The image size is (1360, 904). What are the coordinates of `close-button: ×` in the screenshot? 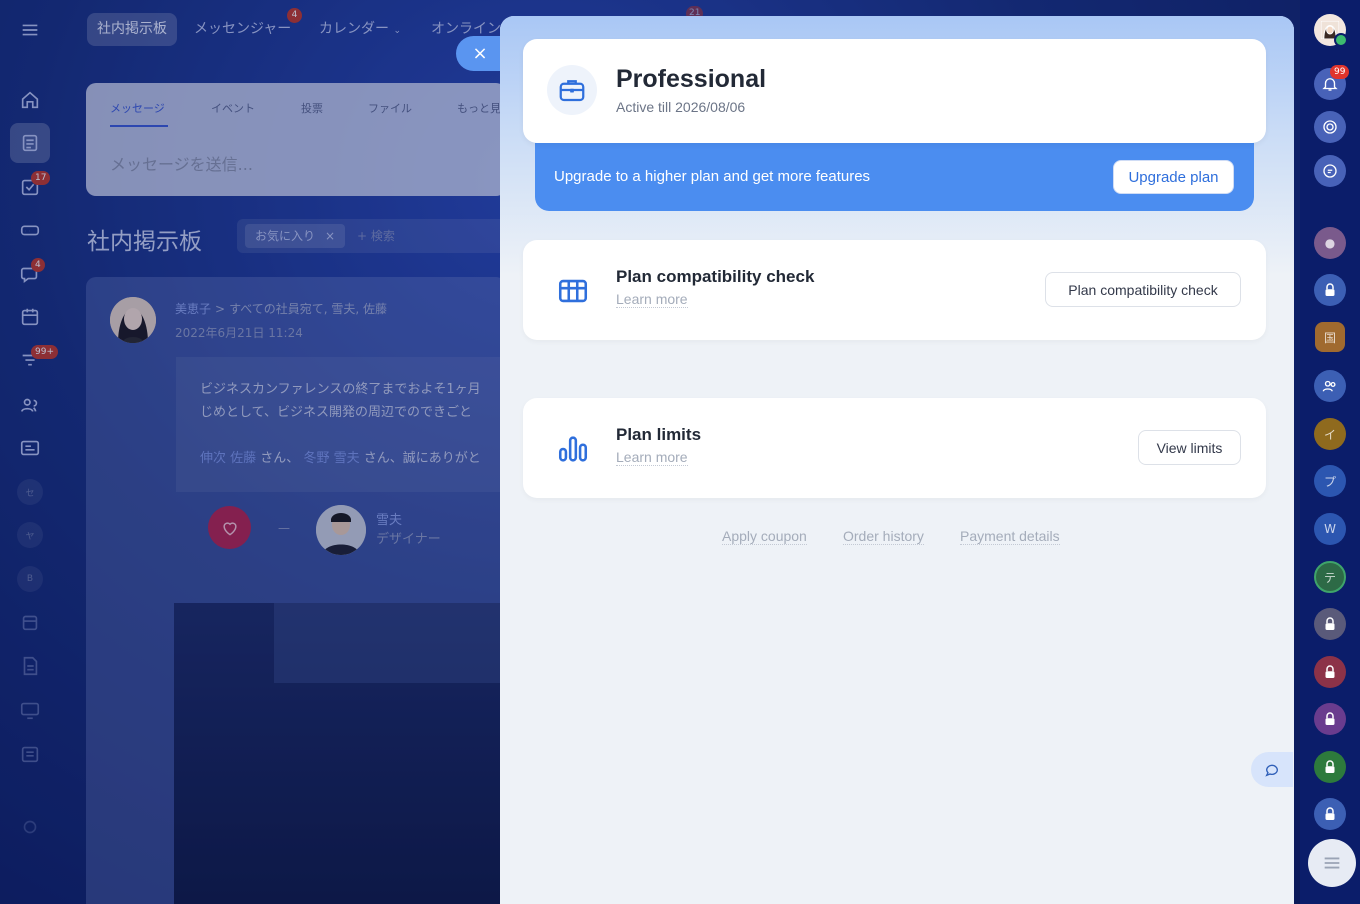 It's located at (480, 53).